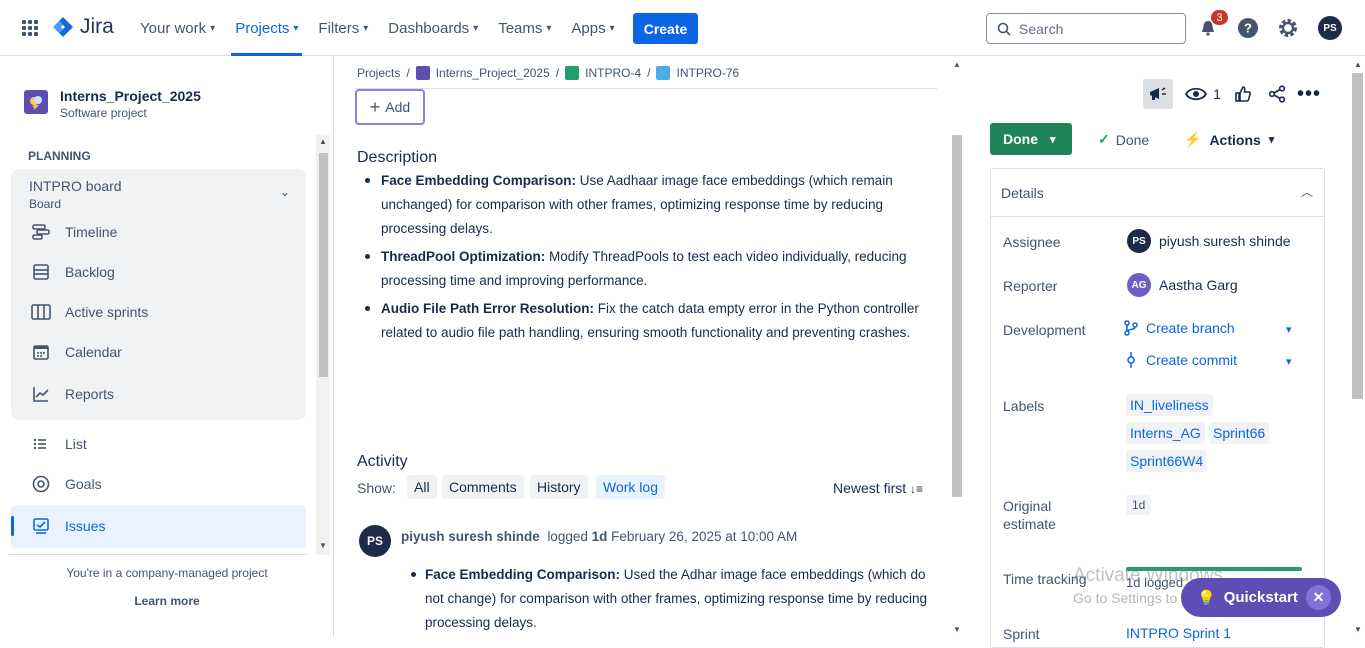 Image resolution: width=1365 pixels, height=648 pixels. What do you see at coordinates (1165, 433) in the screenshot?
I see `label-tag: Interns_AG` at bounding box center [1165, 433].